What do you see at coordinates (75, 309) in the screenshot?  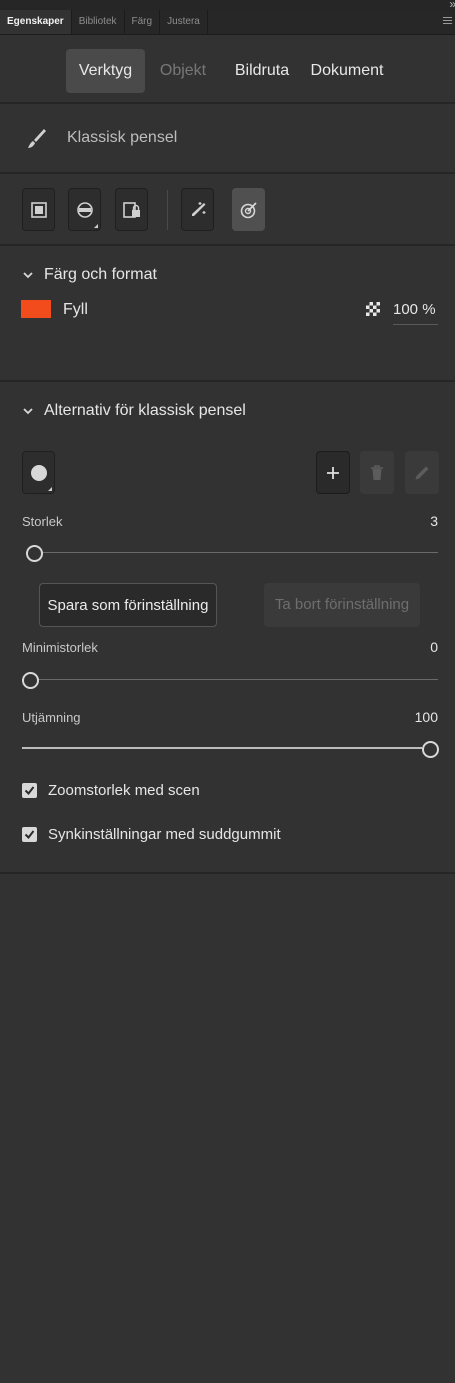 I see `fill-label: Fyll` at bounding box center [75, 309].